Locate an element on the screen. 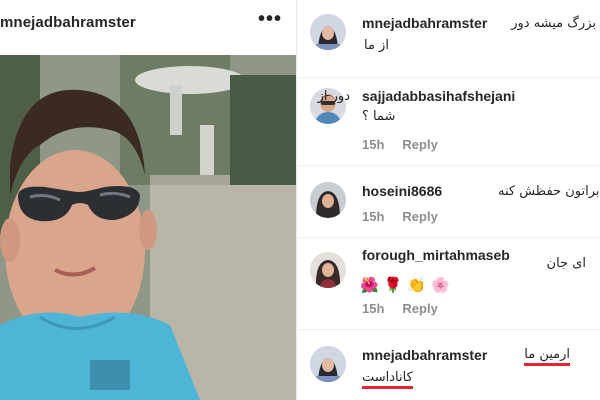  comment-item: mnejadbahramster ارمین ما کاناداست is located at coordinates (449, 365).